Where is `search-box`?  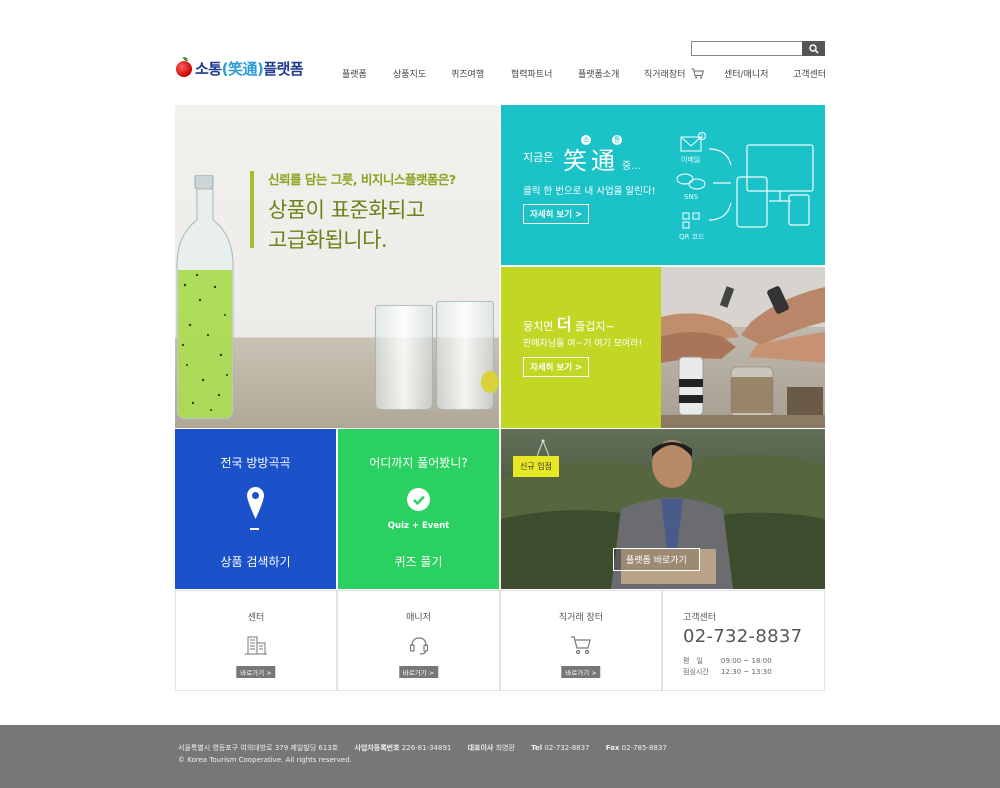 search-box is located at coordinates (758, 48).